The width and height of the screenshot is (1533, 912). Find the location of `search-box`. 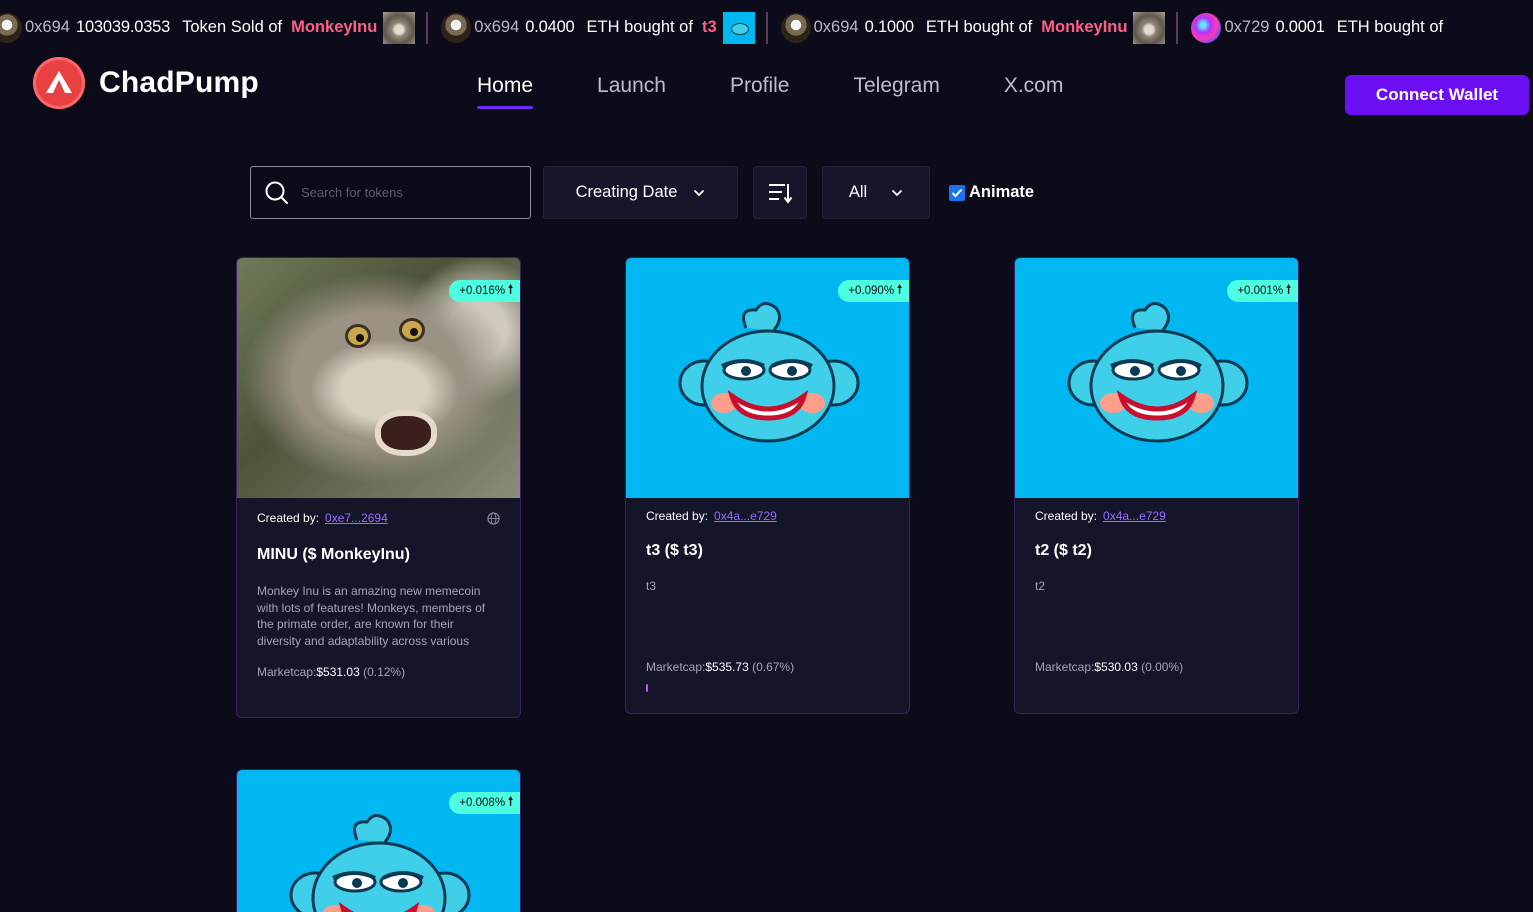

search-box is located at coordinates (390, 192).